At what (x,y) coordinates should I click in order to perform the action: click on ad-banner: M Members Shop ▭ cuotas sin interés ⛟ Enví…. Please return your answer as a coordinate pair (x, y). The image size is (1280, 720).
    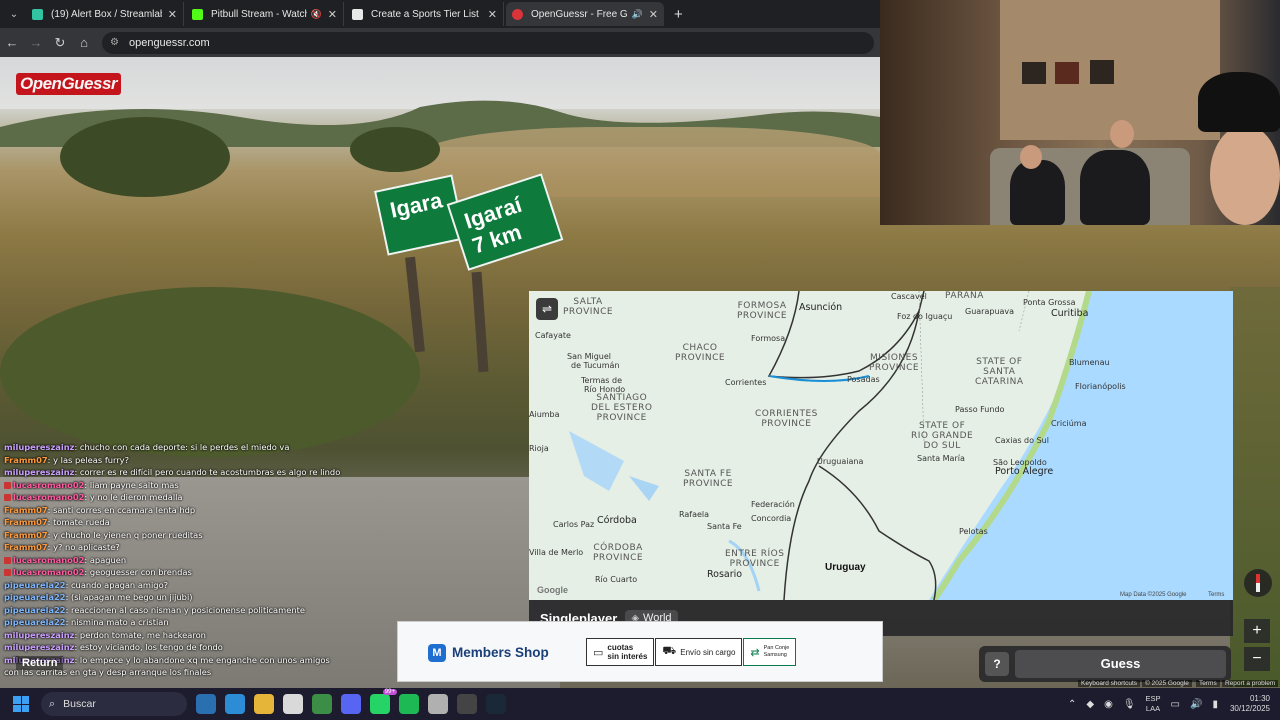
    Looking at the image, I should click on (640, 651).